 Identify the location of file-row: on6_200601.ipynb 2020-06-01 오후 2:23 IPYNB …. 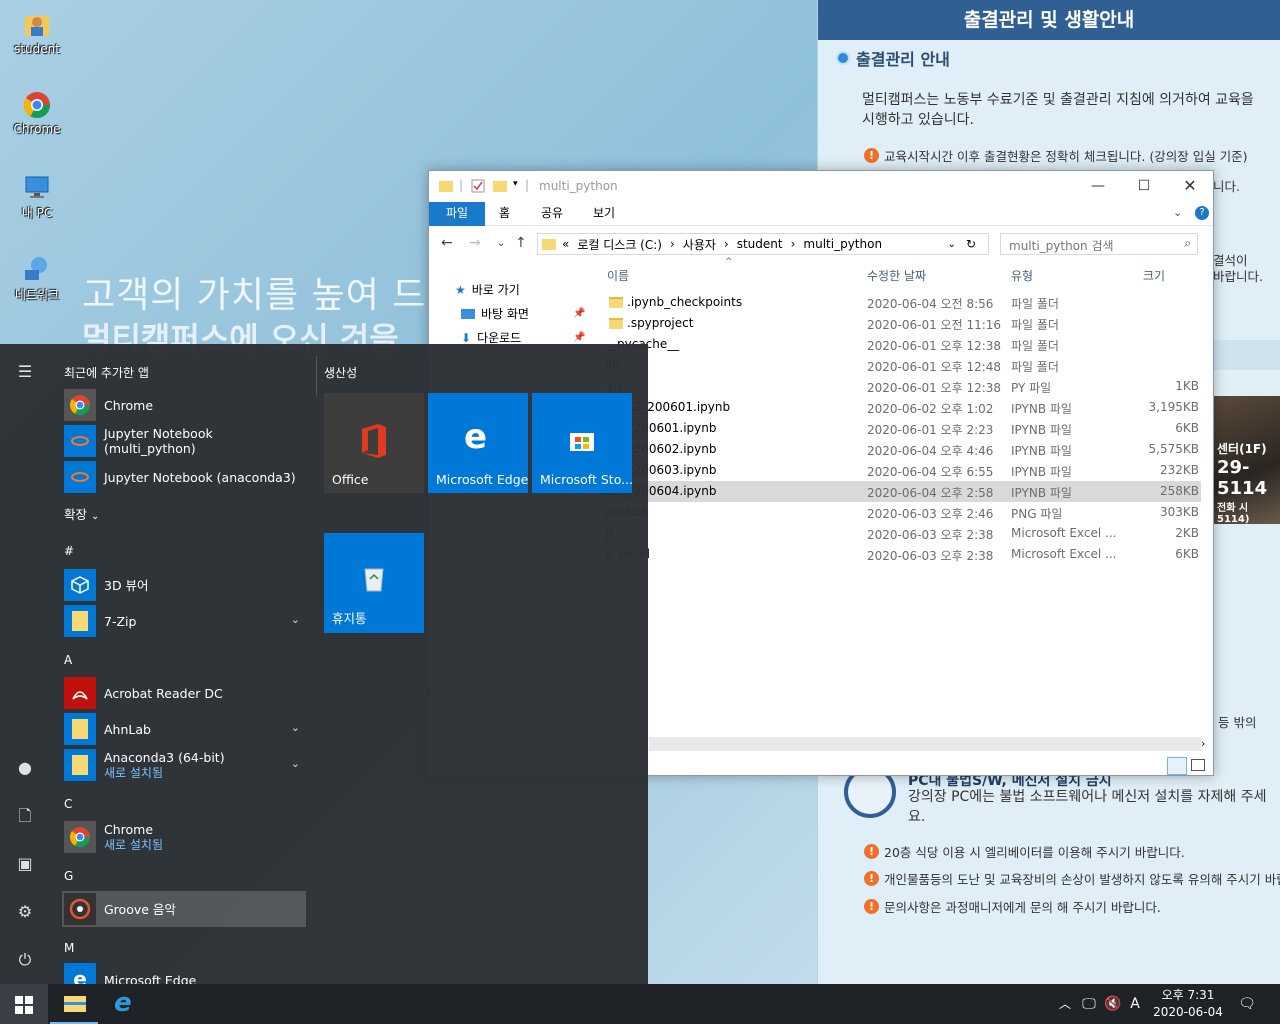
(903, 428).